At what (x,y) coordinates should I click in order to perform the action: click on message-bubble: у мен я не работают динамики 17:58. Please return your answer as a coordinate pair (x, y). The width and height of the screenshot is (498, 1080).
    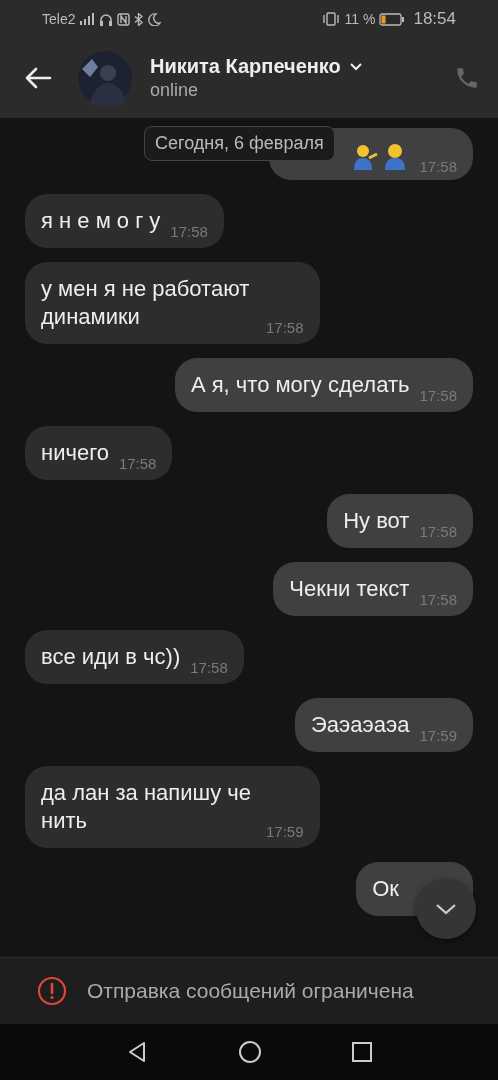
    Looking at the image, I should click on (172, 303).